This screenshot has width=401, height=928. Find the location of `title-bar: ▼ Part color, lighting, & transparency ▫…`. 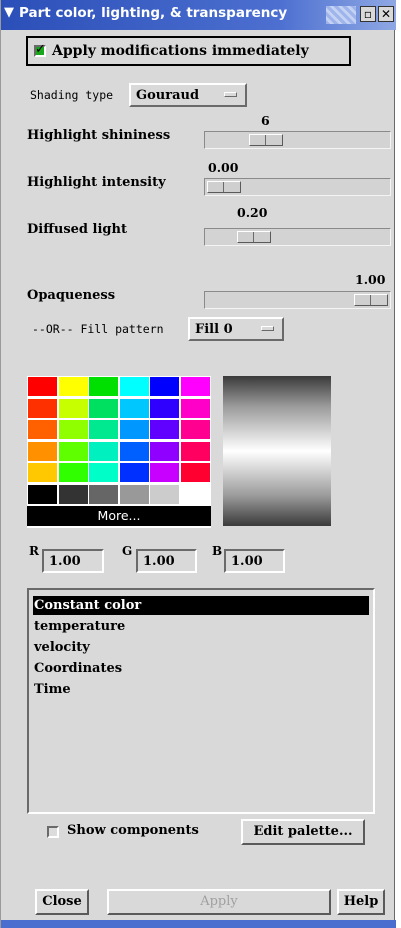

title-bar: ▼ Part color, lighting, & transparency ▫… is located at coordinates (198, 15).